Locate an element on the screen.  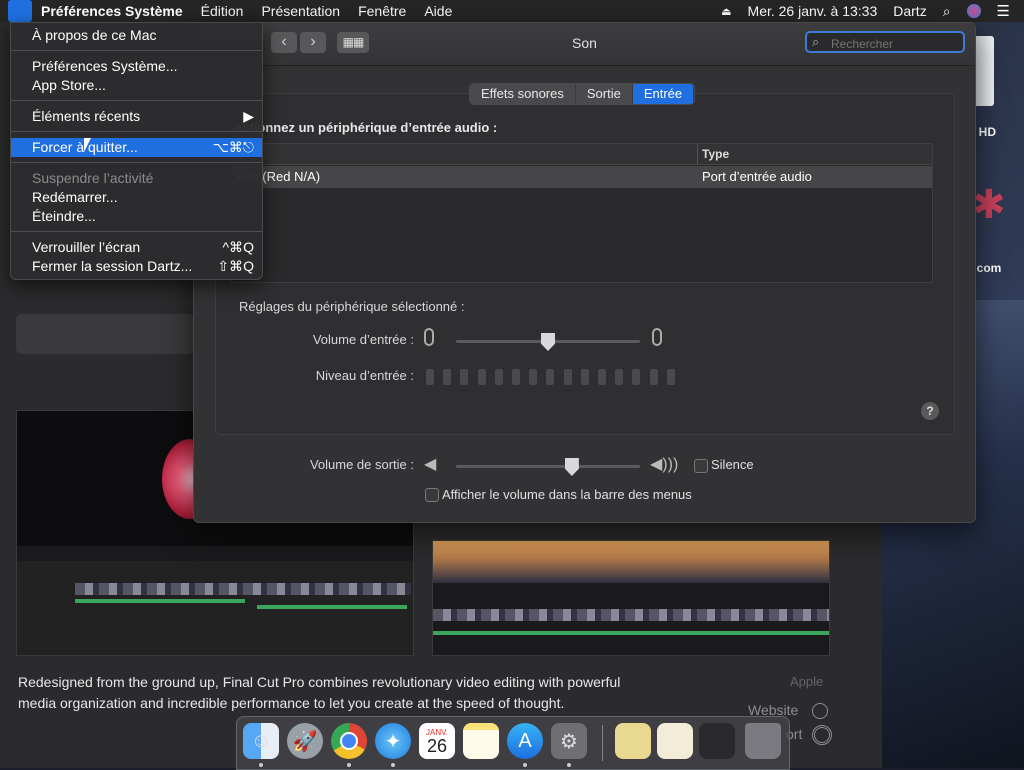
notes-icon is located at coordinates (481, 741).